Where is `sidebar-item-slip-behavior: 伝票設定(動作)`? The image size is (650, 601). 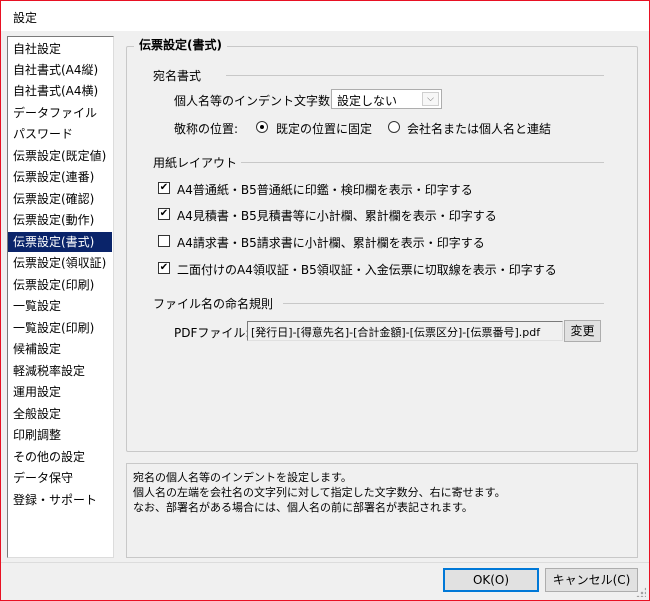
sidebar-item-slip-behavior: 伝票設定(動作) is located at coordinates (60, 220).